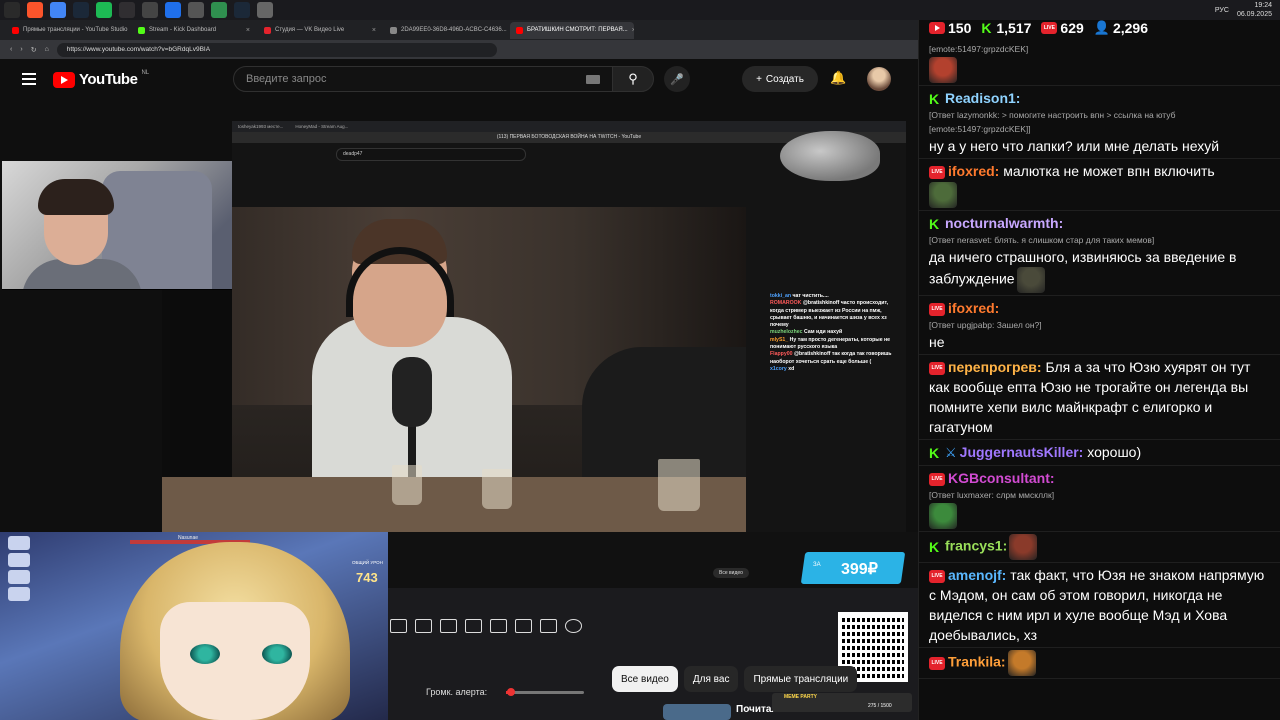  Describe the element at coordinates (150, 10) in the screenshot. I see `app-icon` at that location.